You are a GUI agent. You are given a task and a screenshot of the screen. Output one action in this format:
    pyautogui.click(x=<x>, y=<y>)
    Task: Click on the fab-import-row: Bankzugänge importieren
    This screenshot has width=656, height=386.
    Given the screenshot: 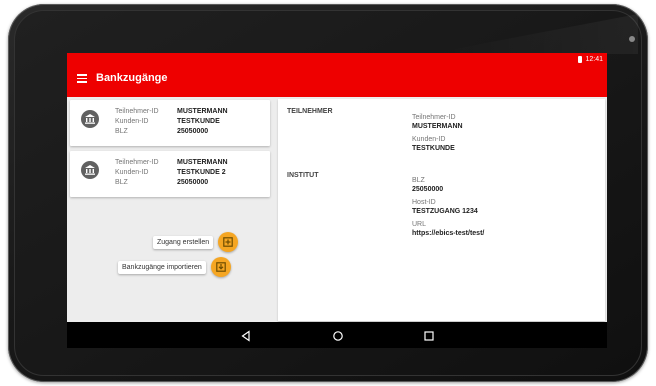 What is the action you would take?
    pyautogui.click(x=174, y=267)
    